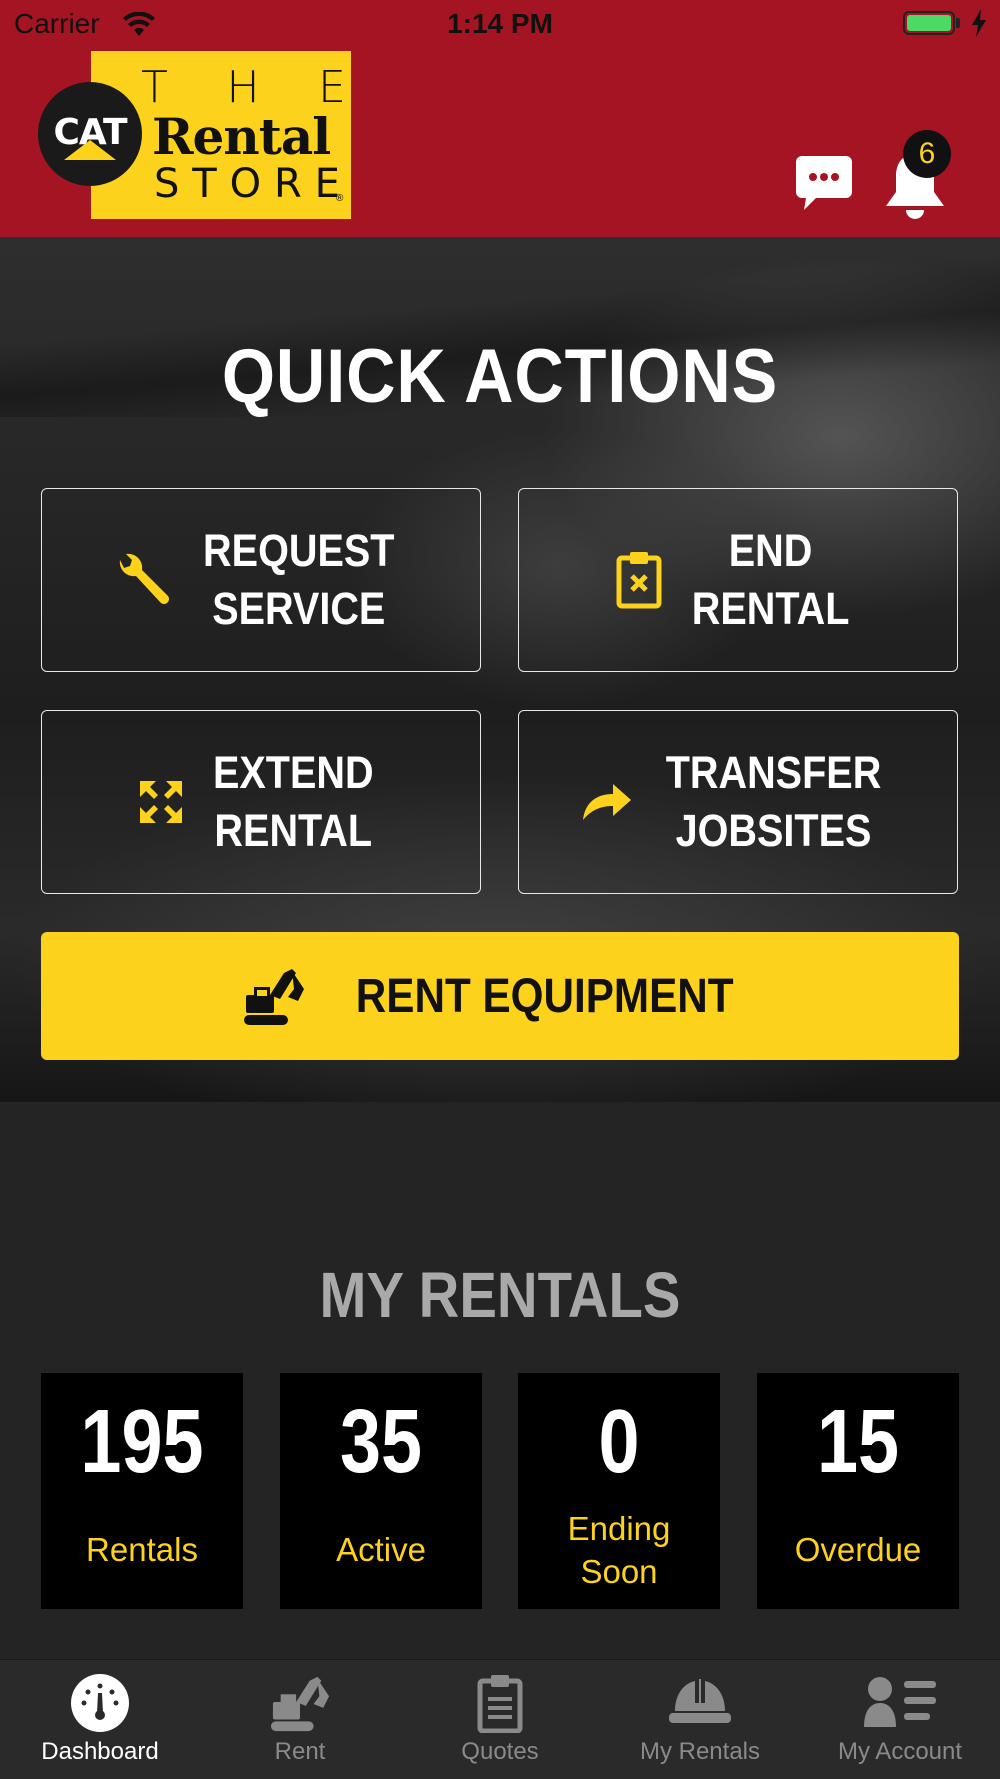 The image size is (1000, 1779). I want to click on stat-label: Active, so click(381, 1549).